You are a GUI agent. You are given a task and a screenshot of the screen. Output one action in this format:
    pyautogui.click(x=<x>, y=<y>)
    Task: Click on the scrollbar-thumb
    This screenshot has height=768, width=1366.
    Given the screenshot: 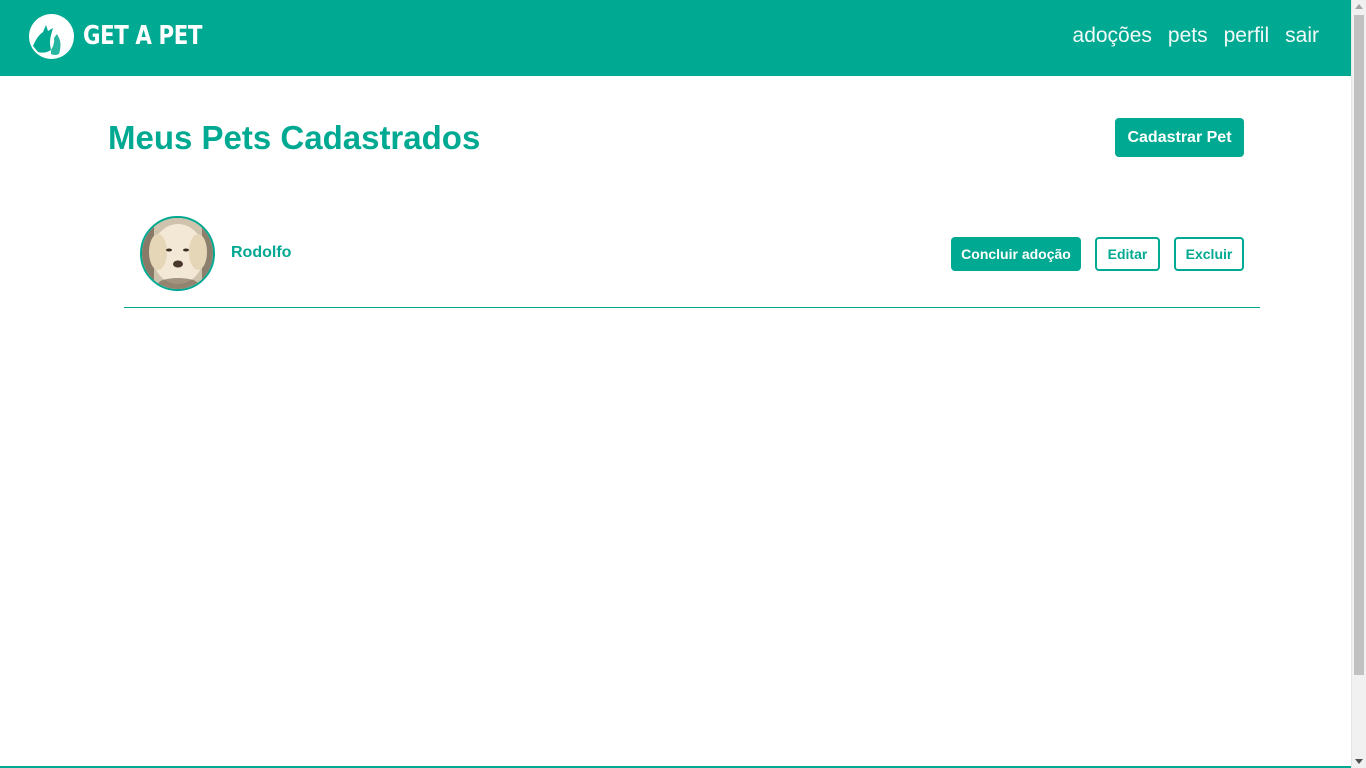 What is the action you would take?
    pyautogui.click(x=1359, y=345)
    